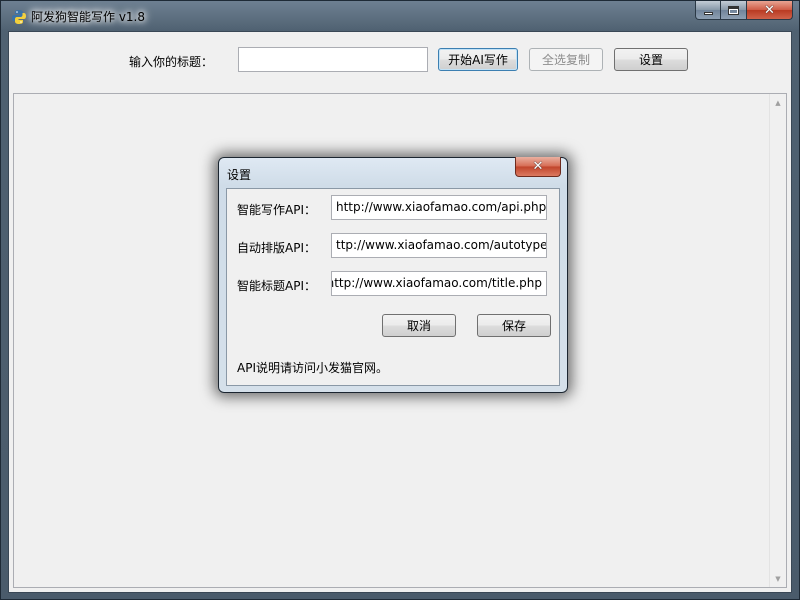  I want to click on maximize-button, so click(734, 10).